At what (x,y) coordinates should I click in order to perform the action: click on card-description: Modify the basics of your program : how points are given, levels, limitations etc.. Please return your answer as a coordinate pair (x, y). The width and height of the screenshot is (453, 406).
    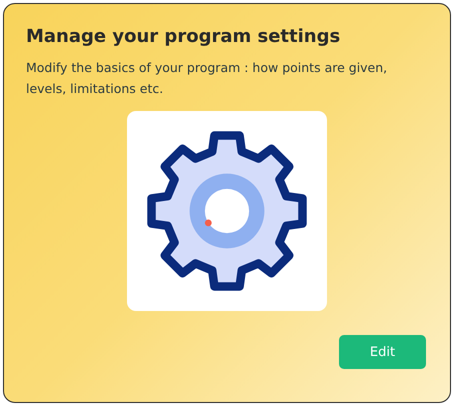
    Looking at the image, I should click on (207, 78).